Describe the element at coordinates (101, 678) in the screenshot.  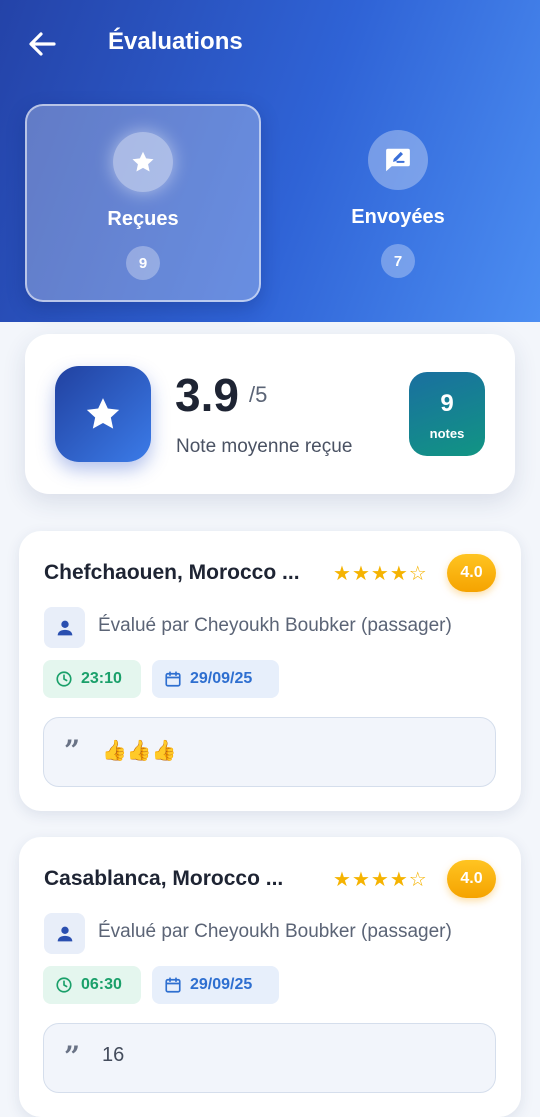
I see `time-value: 23:10` at that location.